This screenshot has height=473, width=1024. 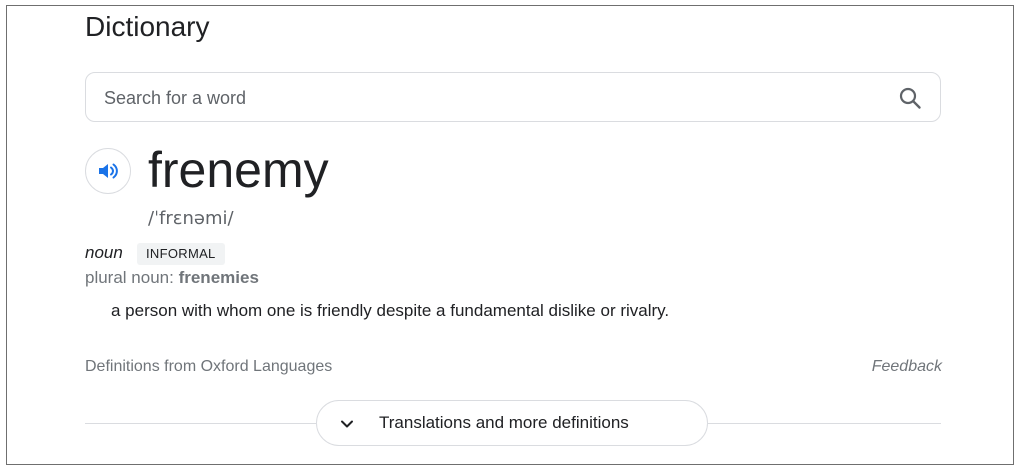 What do you see at coordinates (218, 277) in the screenshot?
I see `plural-value: frenemies` at bounding box center [218, 277].